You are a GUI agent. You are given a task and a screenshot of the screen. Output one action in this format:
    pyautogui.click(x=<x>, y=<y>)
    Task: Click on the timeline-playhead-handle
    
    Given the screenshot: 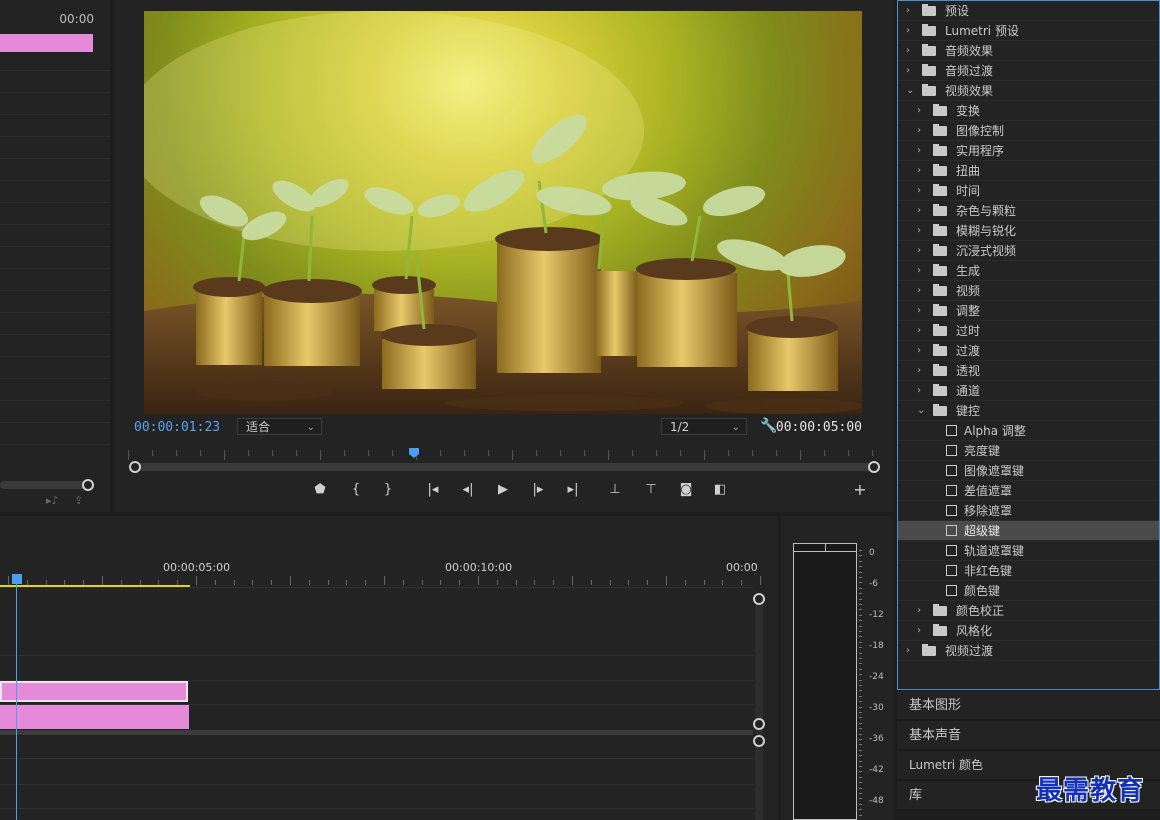 What is the action you would take?
    pyautogui.click(x=17, y=579)
    